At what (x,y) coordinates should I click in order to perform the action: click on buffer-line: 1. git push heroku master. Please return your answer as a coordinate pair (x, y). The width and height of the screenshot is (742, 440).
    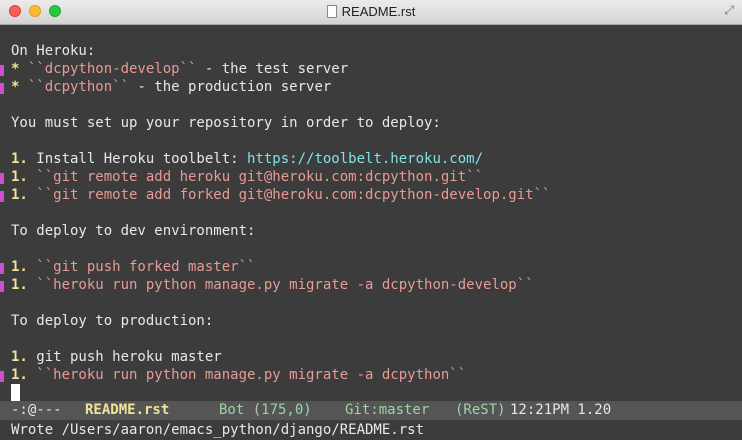
    Looking at the image, I should click on (116, 357).